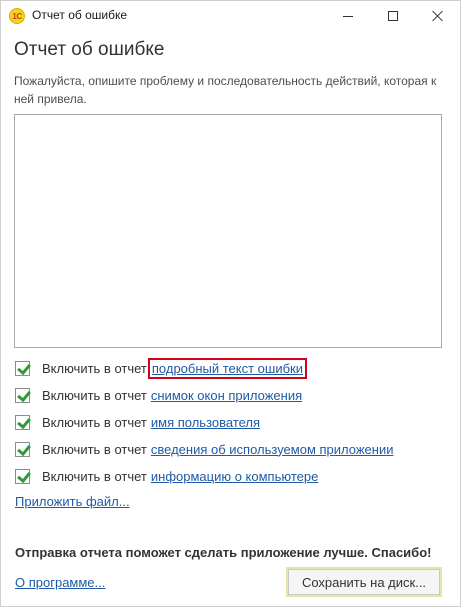  I want to click on include-screenshot-checkbox, so click(22, 395).